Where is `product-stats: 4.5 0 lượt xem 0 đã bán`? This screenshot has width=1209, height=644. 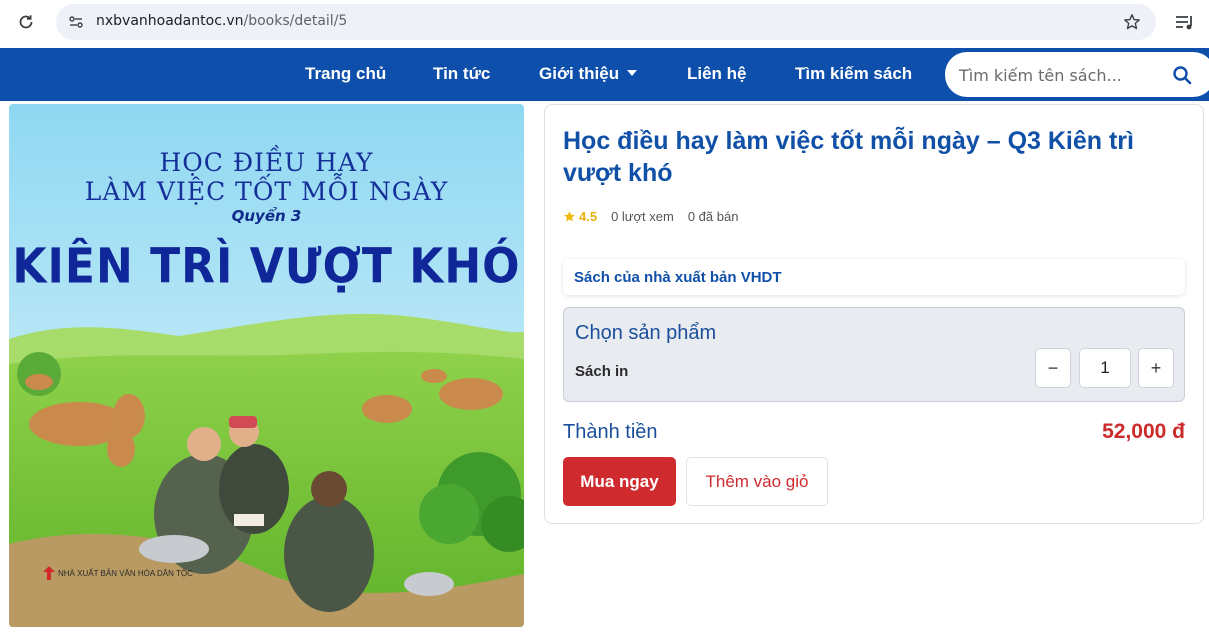 product-stats: 4.5 0 lượt xem 0 đã bán is located at coordinates (650, 216).